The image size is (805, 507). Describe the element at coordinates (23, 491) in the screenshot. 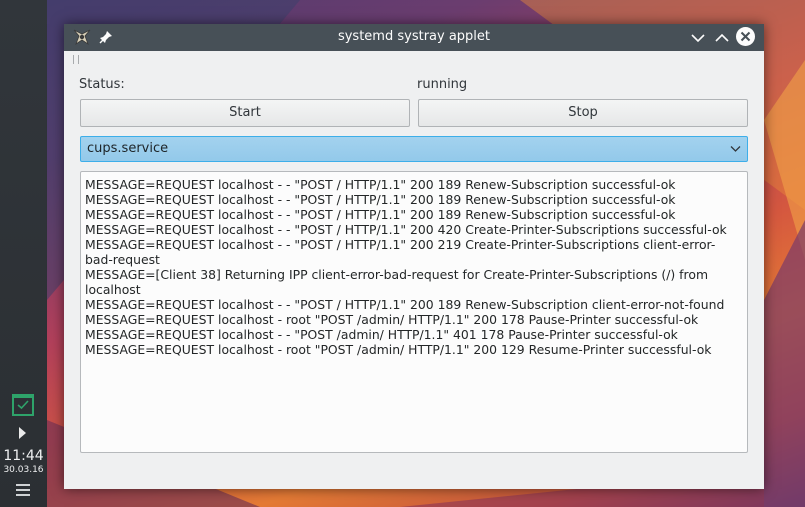

I see `panel-menu-icon` at that location.